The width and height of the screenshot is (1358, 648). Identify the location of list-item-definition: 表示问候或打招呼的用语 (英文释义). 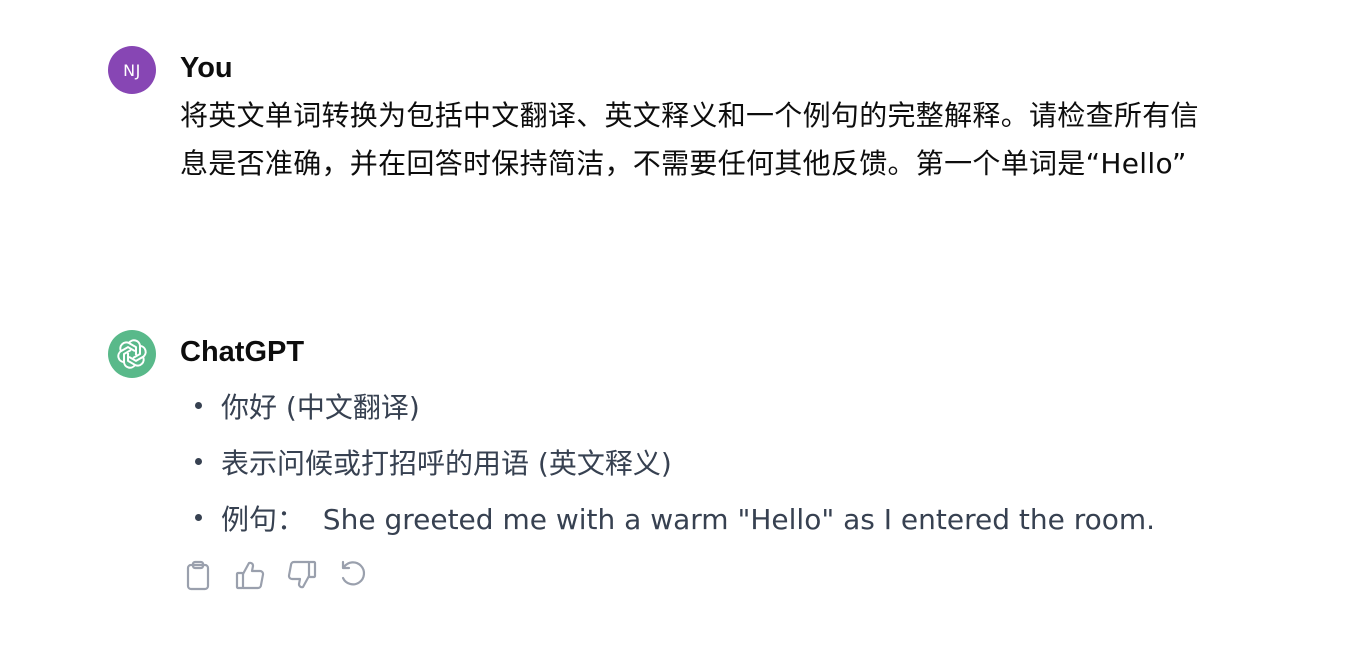
(700, 464).